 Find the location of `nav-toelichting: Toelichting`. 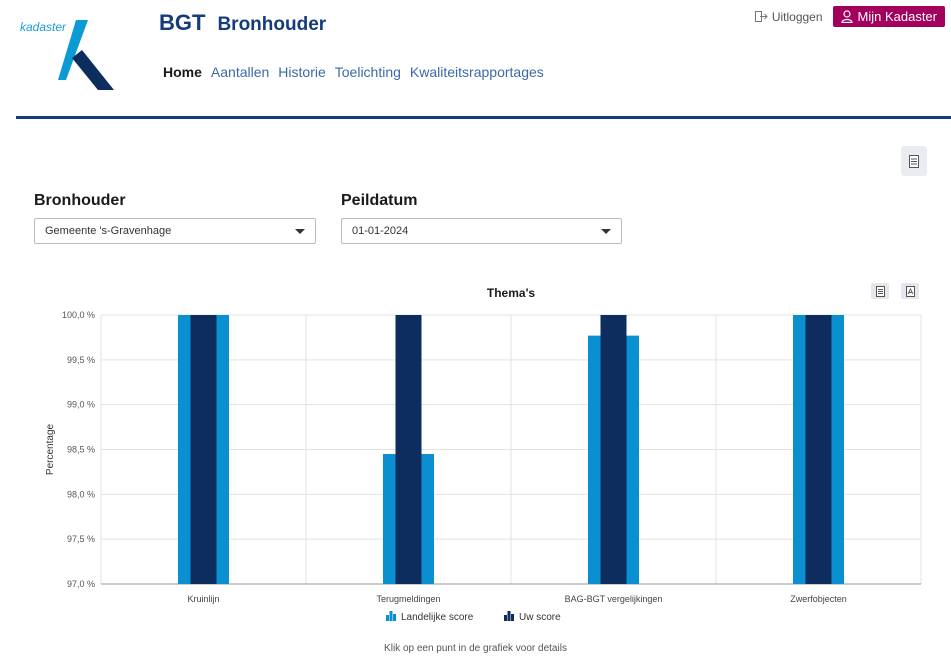

nav-toelichting: Toelichting is located at coordinates (368, 72).